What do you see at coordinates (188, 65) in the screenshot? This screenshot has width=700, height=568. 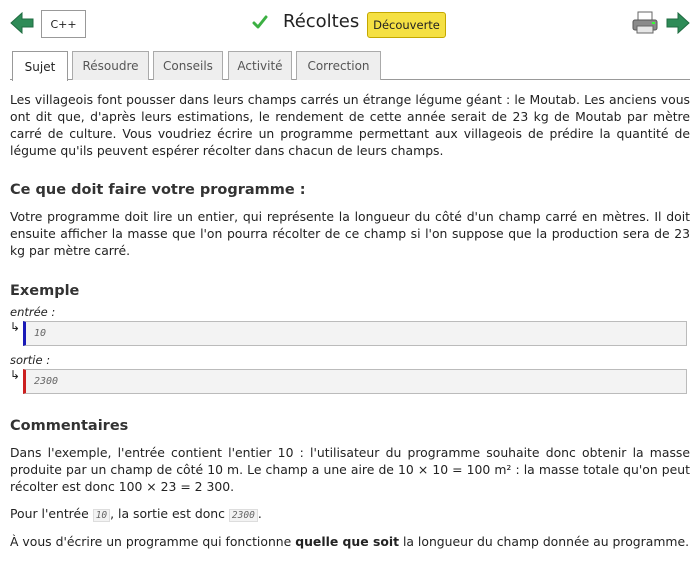 I see `tab-conseils: Conseils` at bounding box center [188, 65].